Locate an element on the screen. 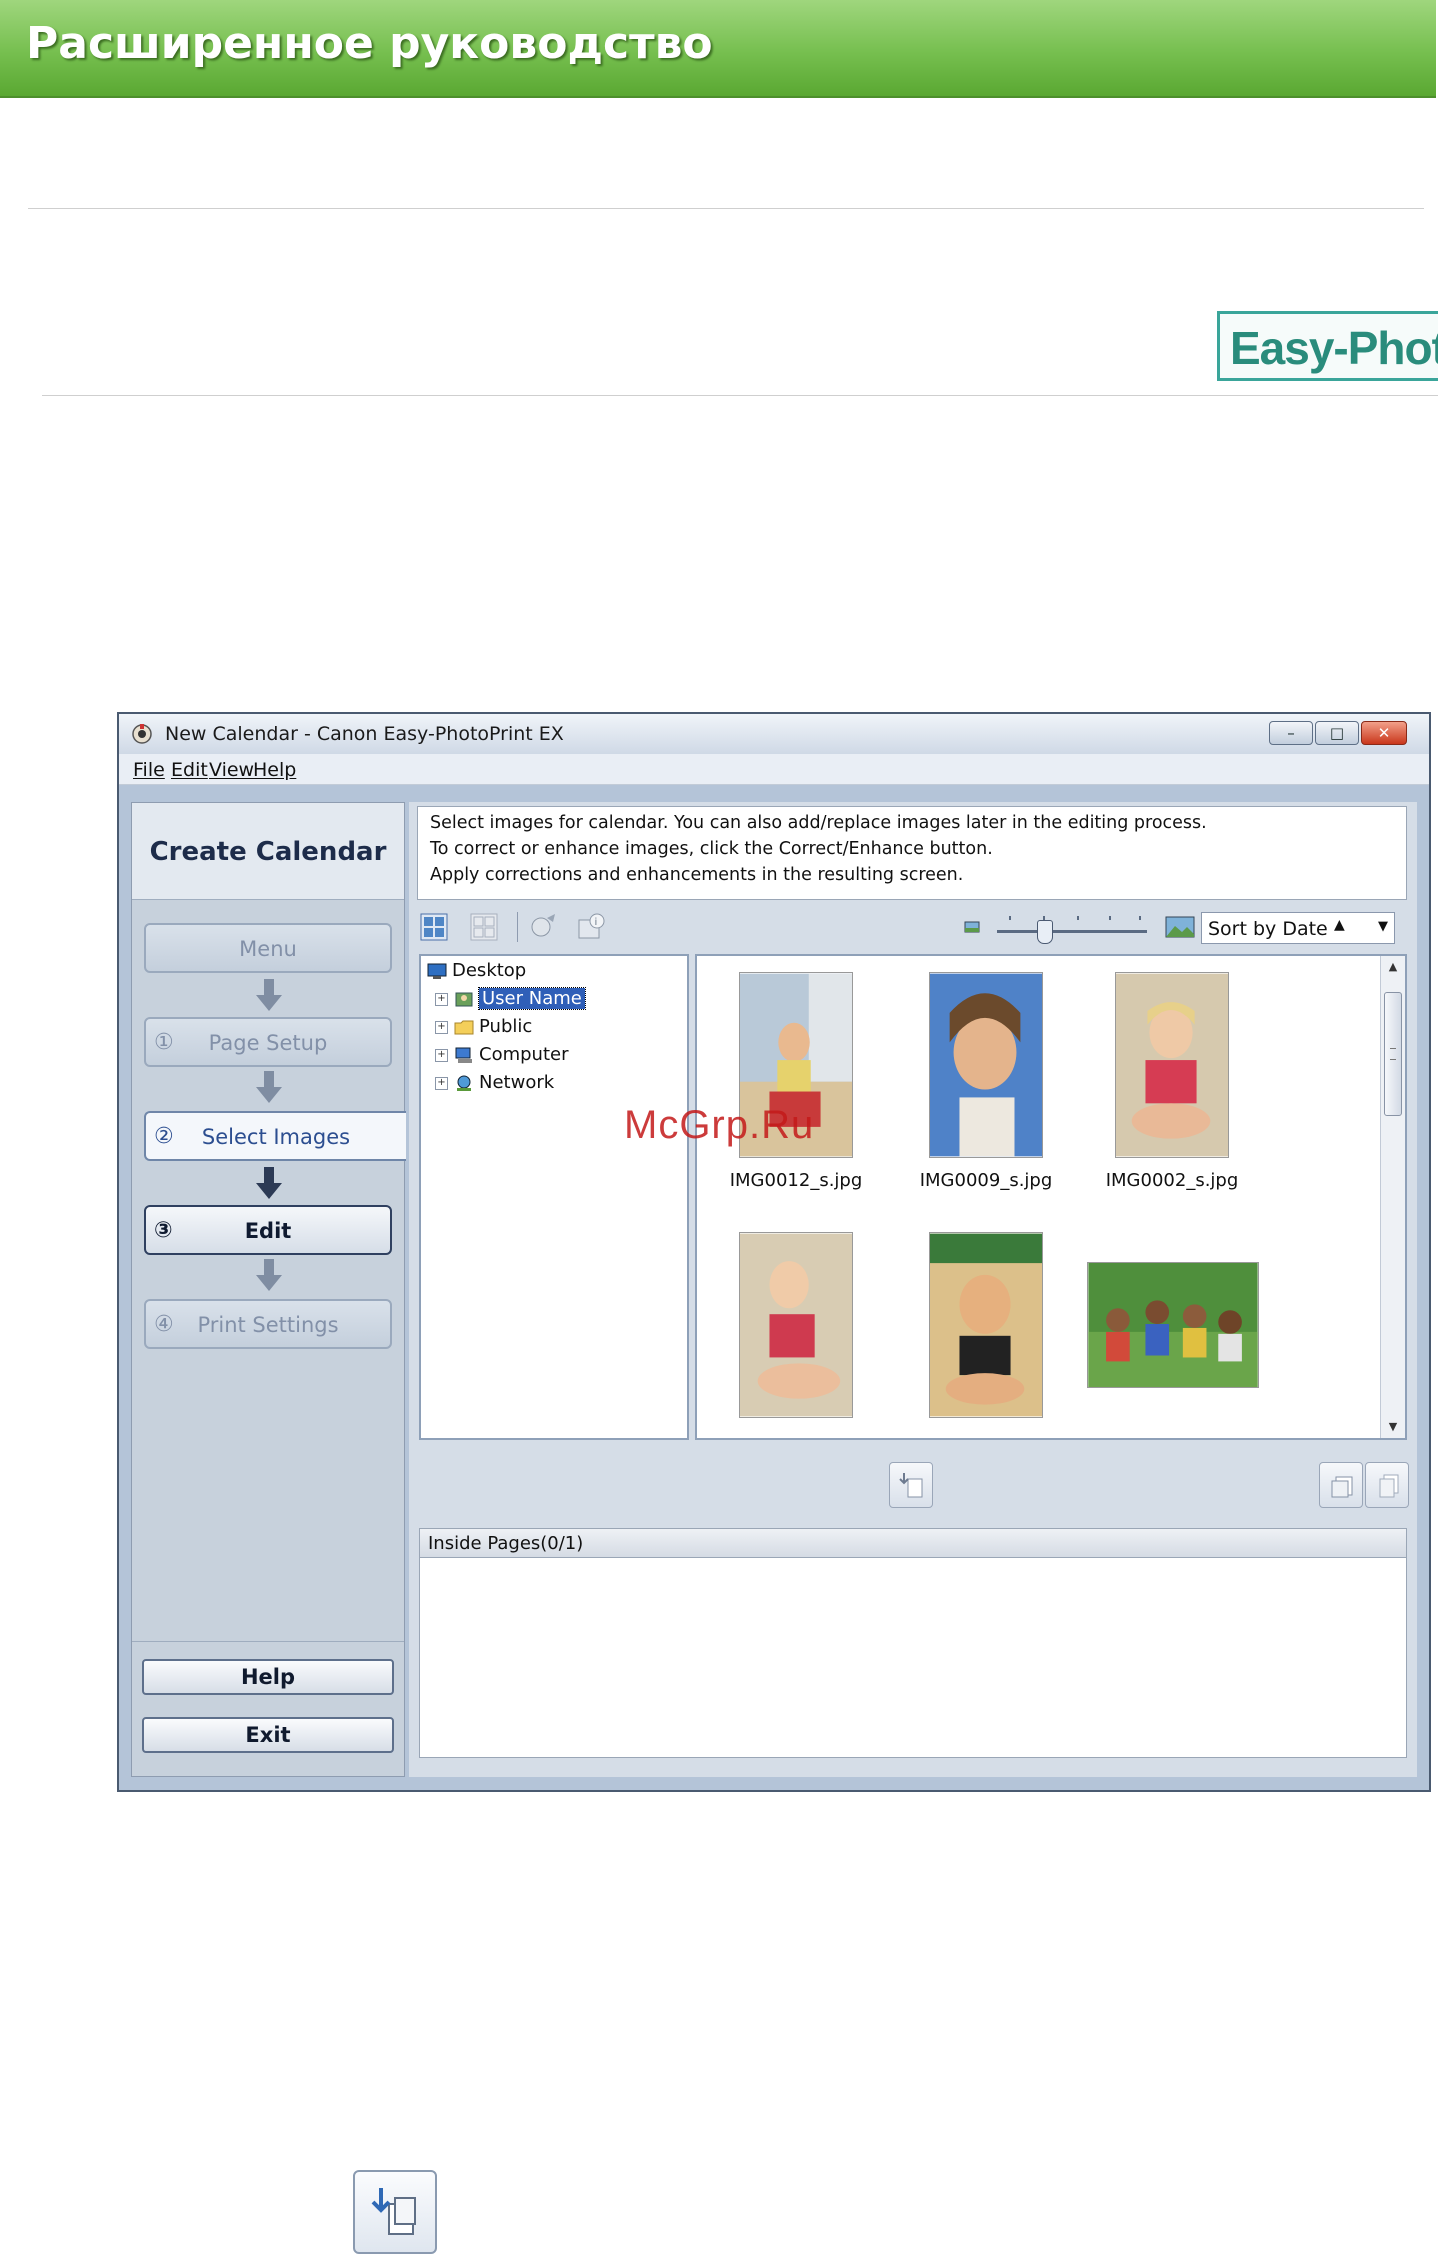 Image resolution: width=1438 pixels, height=2255 pixels. chevron-down-icon: ▼ is located at coordinates (1383, 926).